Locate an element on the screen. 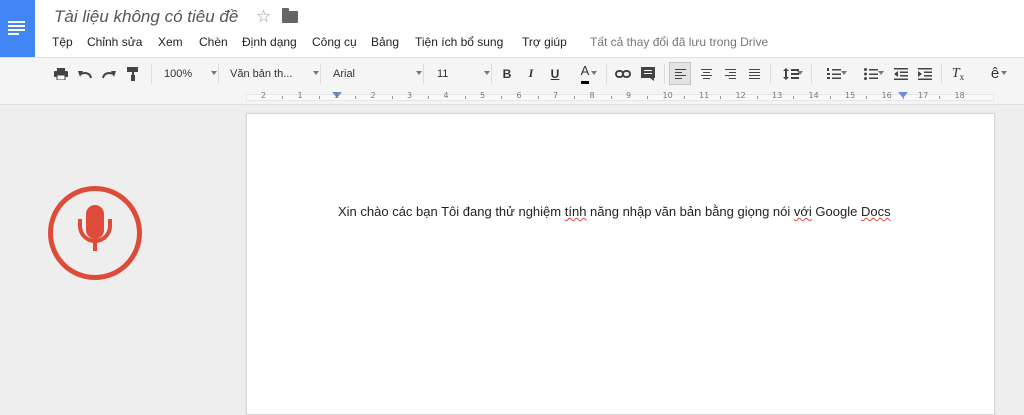 This screenshot has height=415, width=1024. italic-button: I is located at coordinates (531, 73).